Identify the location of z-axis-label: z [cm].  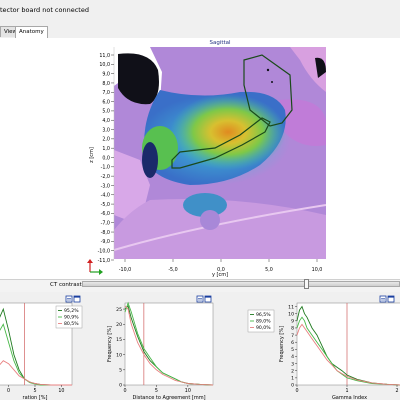
(92, 155).